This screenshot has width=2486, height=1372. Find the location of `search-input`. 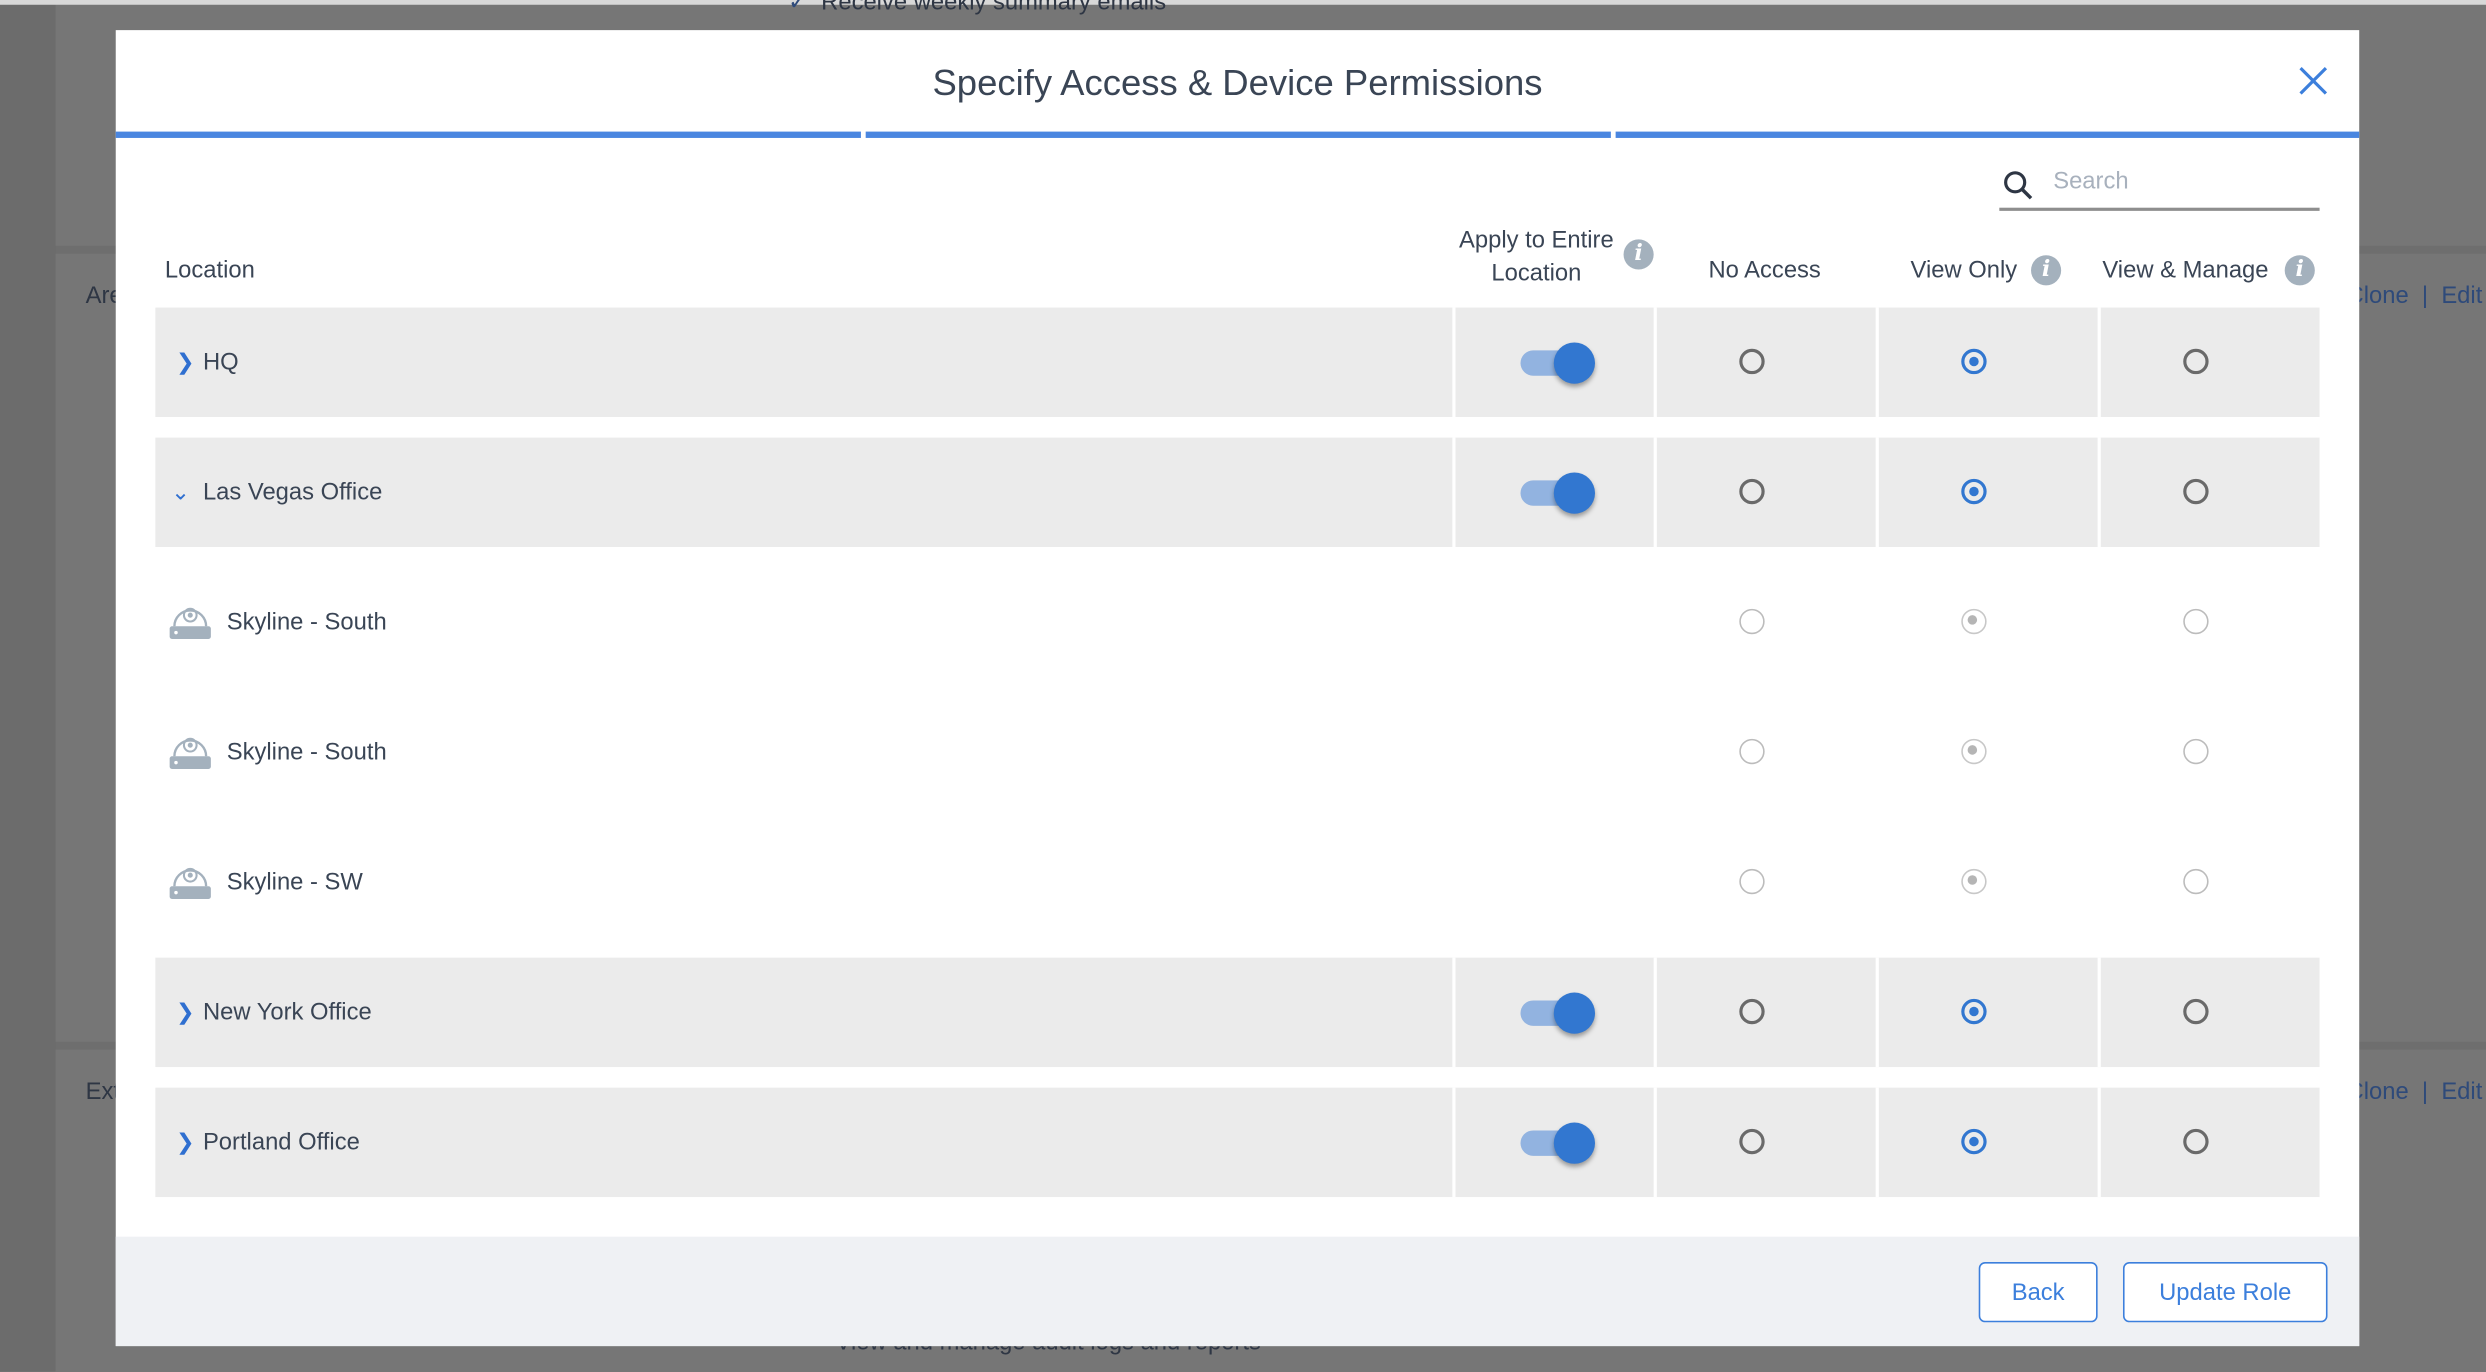

search-input is located at coordinates (2180, 181).